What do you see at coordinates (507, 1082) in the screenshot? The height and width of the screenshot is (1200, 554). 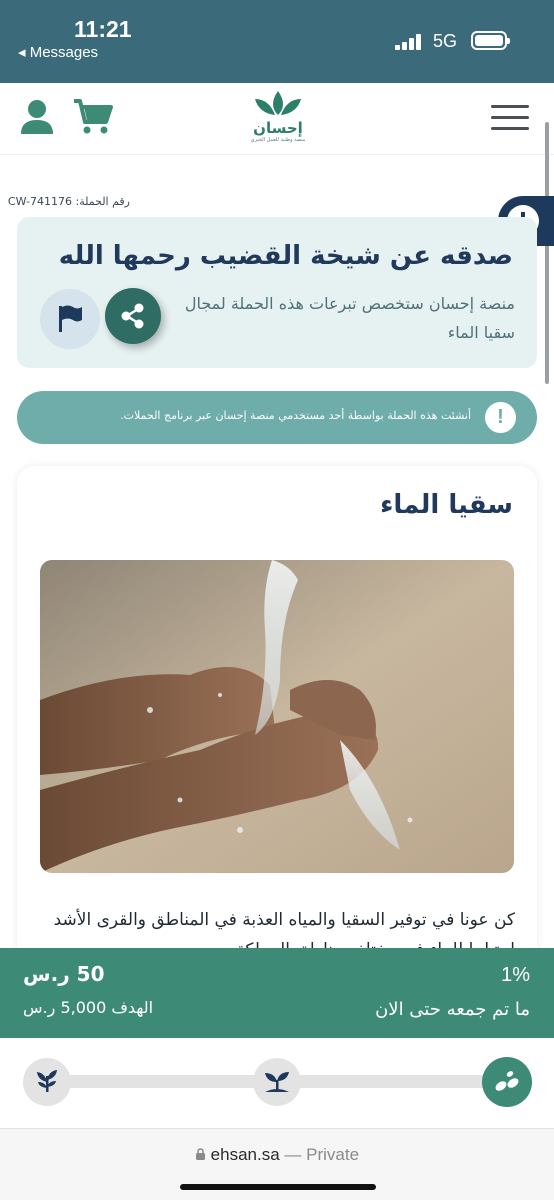 I see `seeds-icon` at bounding box center [507, 1082].